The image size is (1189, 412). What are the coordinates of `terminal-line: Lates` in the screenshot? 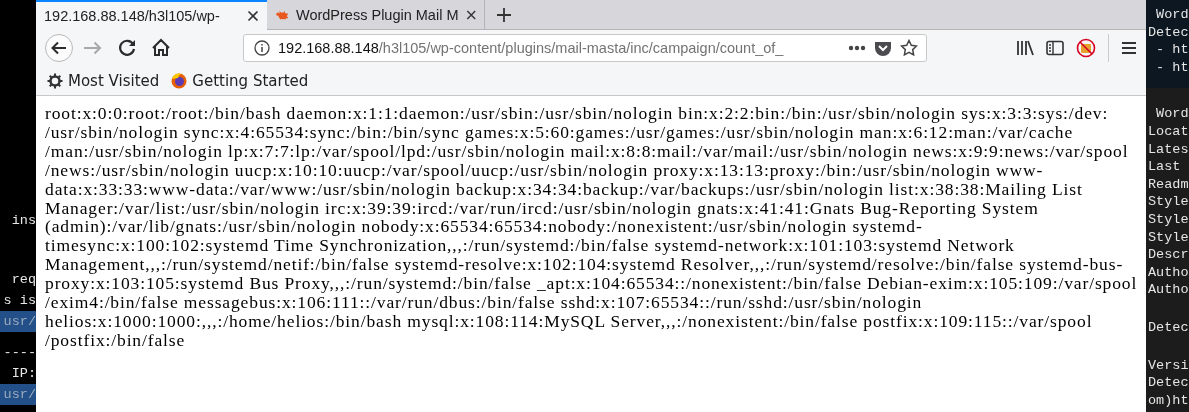 It's located at (1168, 149).